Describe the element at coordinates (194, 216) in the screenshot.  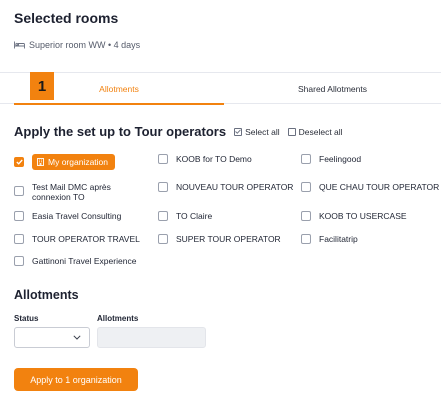
I see `operator-label: TO Claire` at that location.